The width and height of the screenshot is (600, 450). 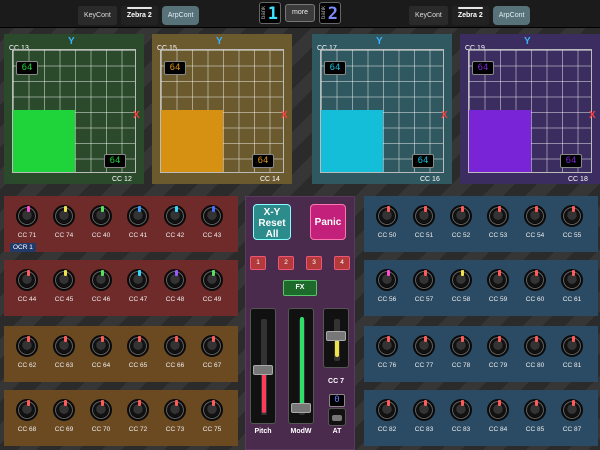 I want to click on right-knob-label-3-5: CC 80, so click(x=535, y=365).